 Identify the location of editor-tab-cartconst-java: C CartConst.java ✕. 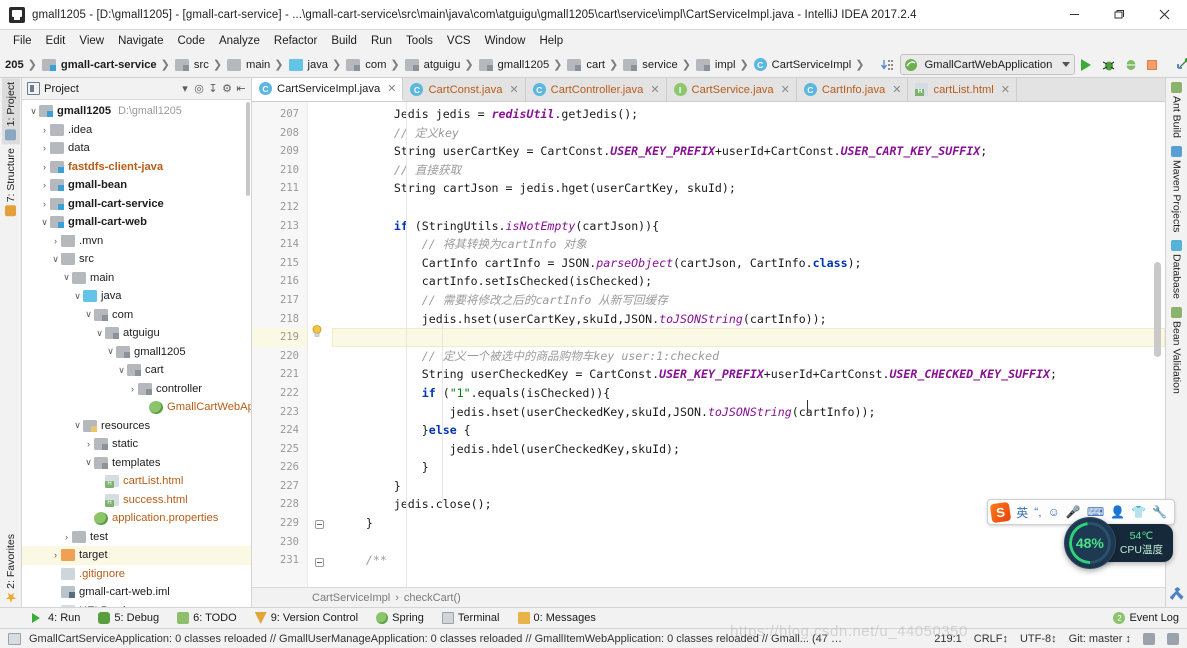
(464, 89).